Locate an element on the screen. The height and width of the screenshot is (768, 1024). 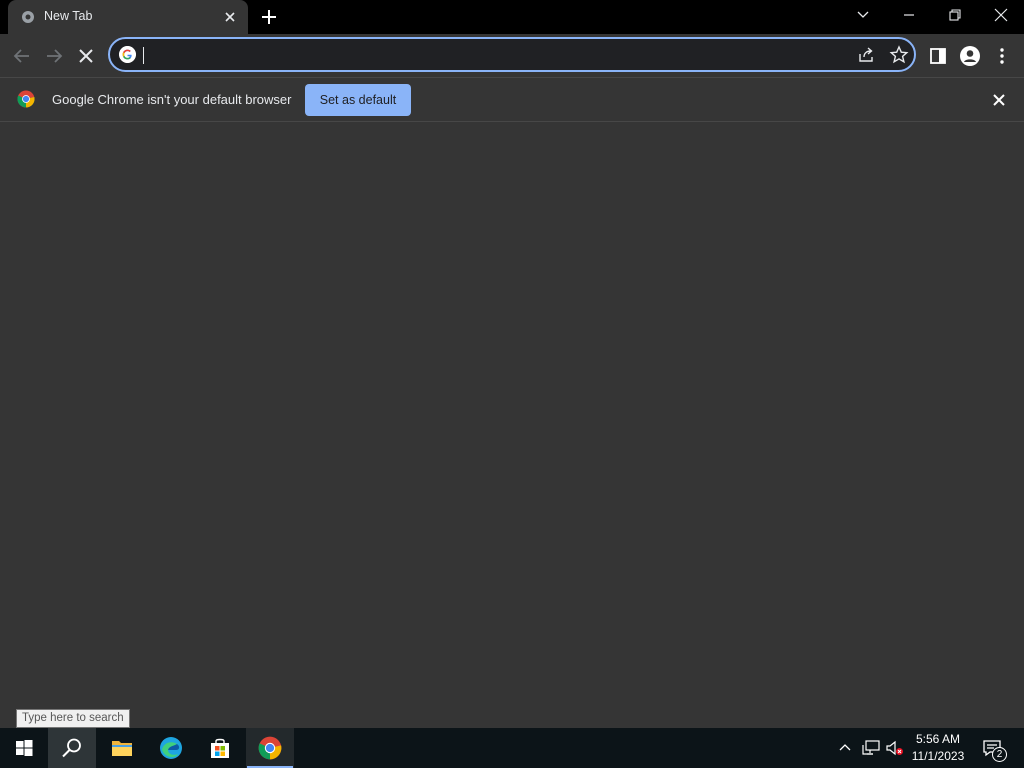
tab-strip: New Tab is located at coordinates (512, 17).